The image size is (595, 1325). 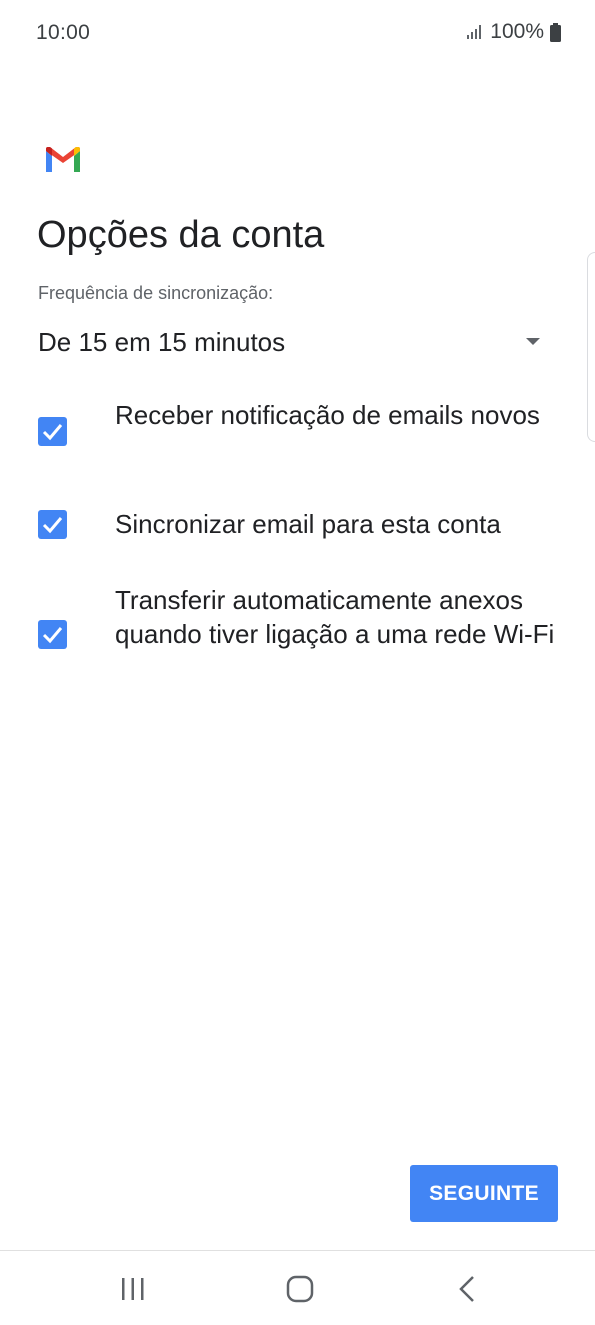 I want to click on recent-apps-icon, so click(x=133, y=1289).